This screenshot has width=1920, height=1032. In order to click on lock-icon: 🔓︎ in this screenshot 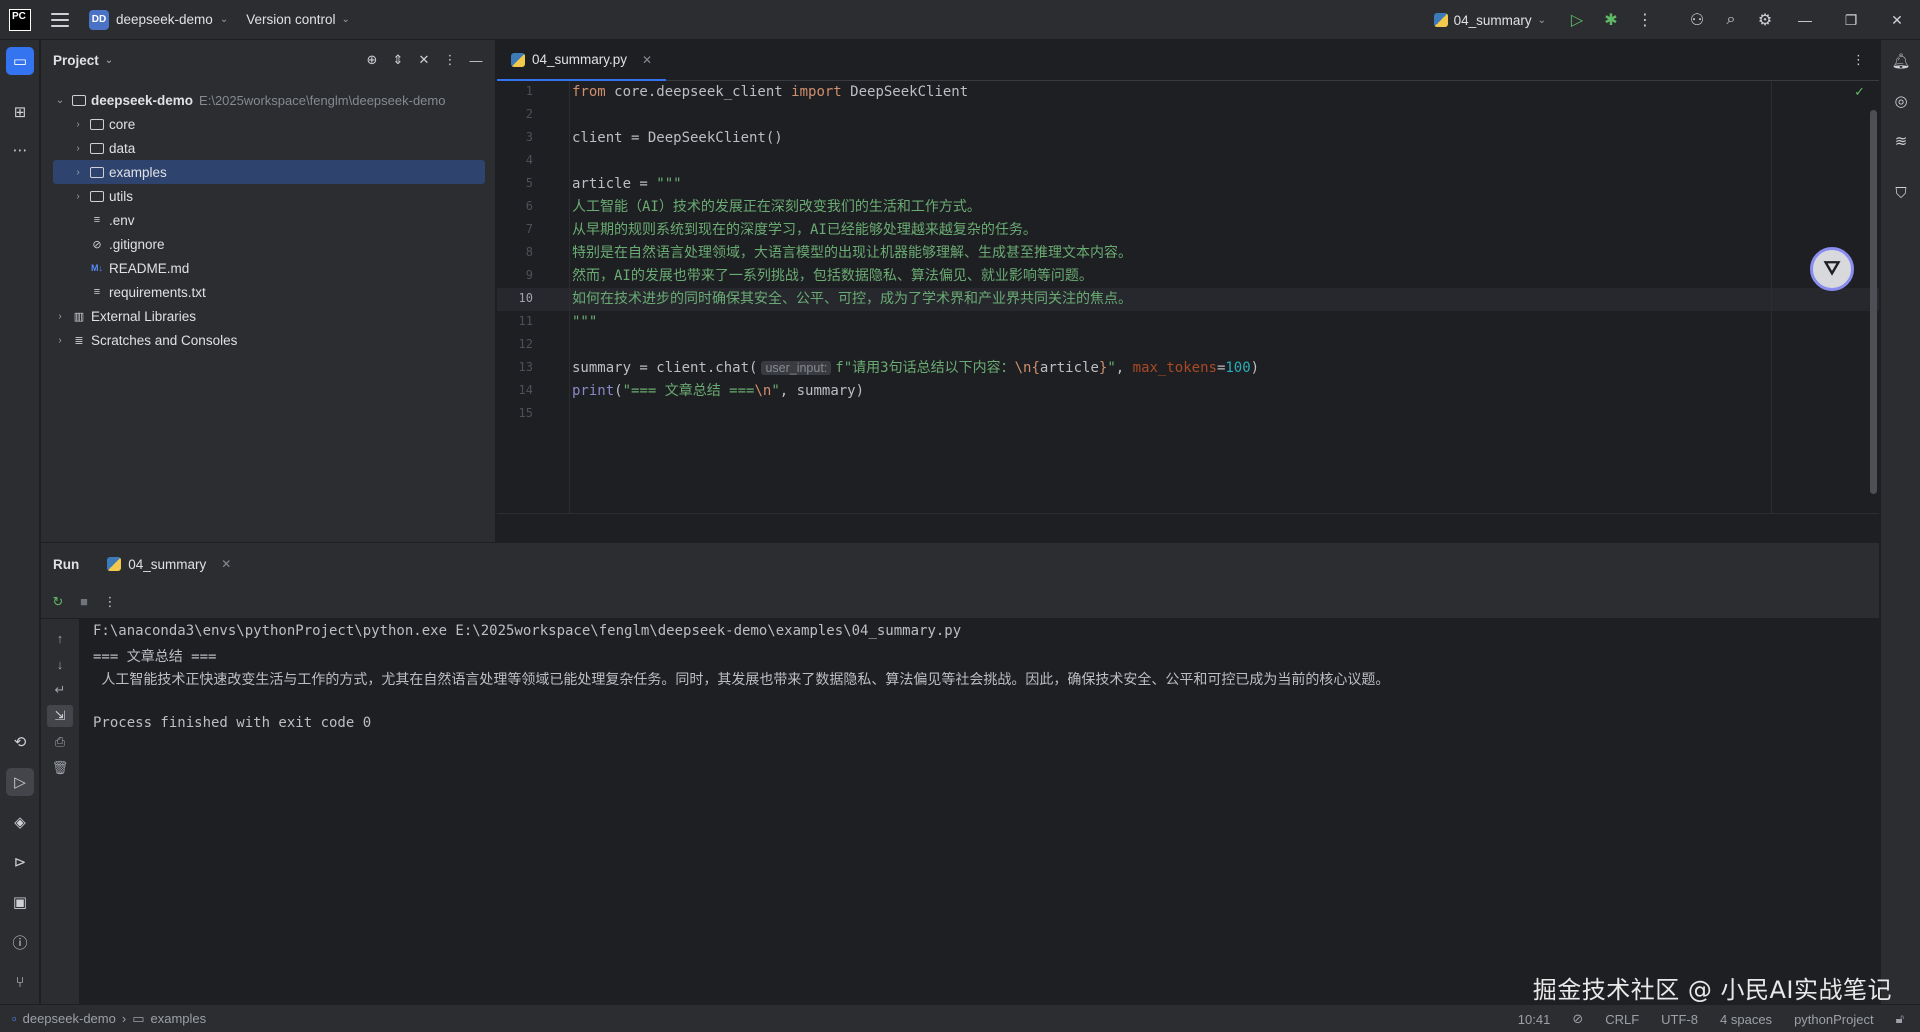, I will do `click(1900, 1019)`.